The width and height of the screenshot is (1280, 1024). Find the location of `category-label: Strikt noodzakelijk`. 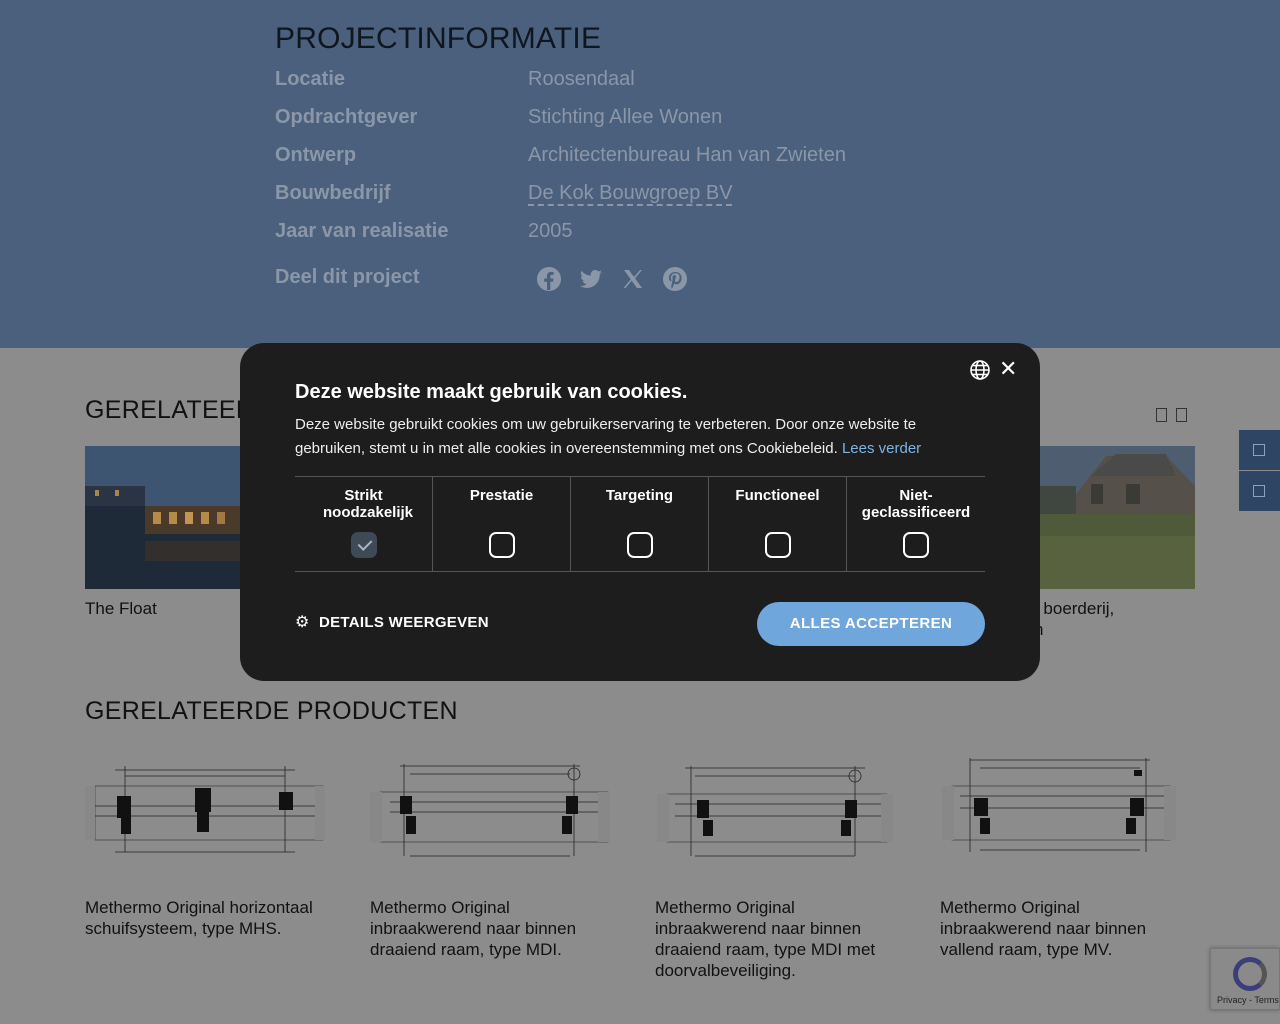

category-label: Strikt noodzakelijk is located at coordinates (368, 504).